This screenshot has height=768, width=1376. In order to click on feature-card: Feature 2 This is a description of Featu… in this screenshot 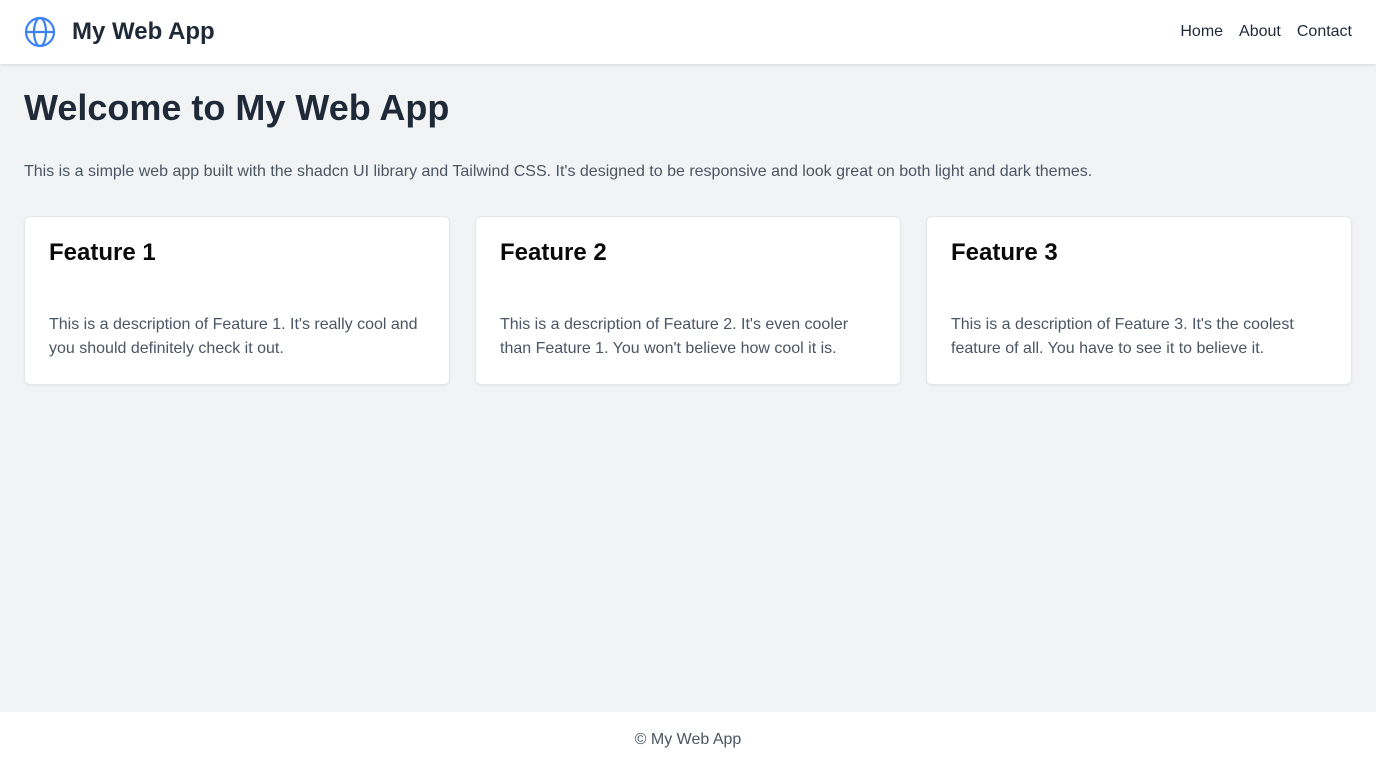, I will do `click(688, 300)`.